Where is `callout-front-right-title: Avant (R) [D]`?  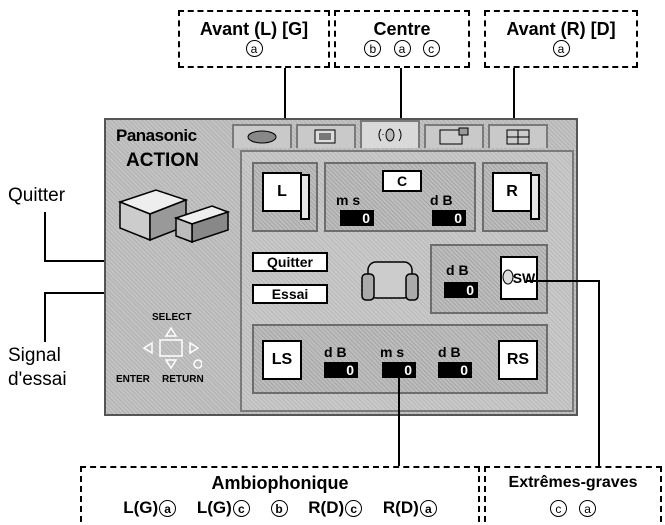
callout-front-right-title: Avant (R) [D] is located at coordinates (561, 29).